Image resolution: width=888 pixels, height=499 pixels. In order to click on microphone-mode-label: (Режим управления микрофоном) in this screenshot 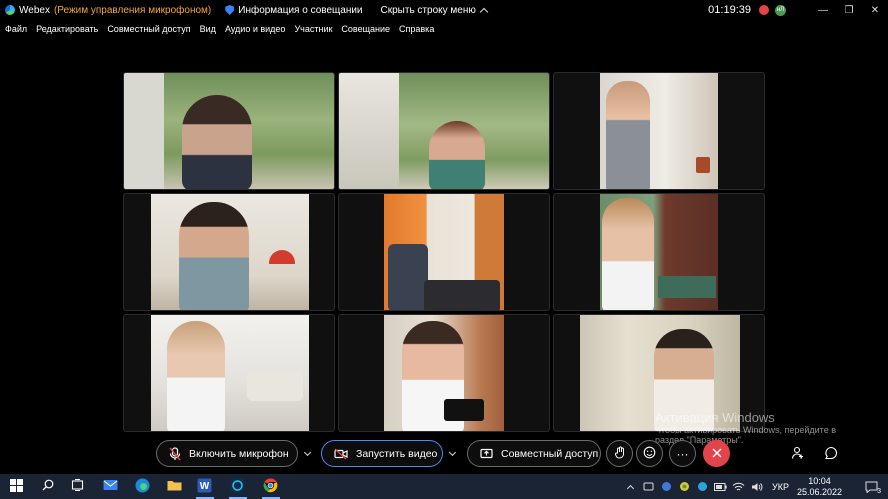, I will do `click(132, 10)`.